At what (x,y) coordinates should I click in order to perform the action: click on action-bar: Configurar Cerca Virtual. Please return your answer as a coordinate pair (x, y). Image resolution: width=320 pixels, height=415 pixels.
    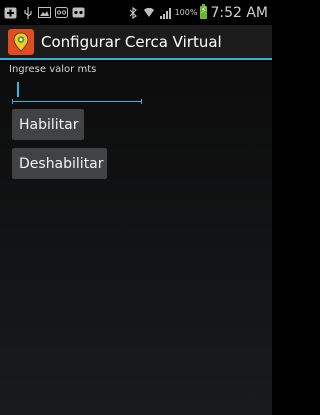
    Looking at the image, I should click on (136, 42).